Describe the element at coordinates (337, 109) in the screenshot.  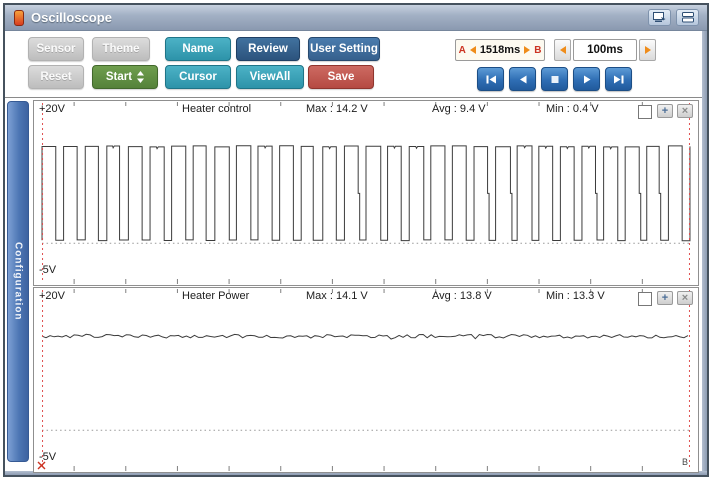
I see `stat-max: Max : 14.2 V` at that location.